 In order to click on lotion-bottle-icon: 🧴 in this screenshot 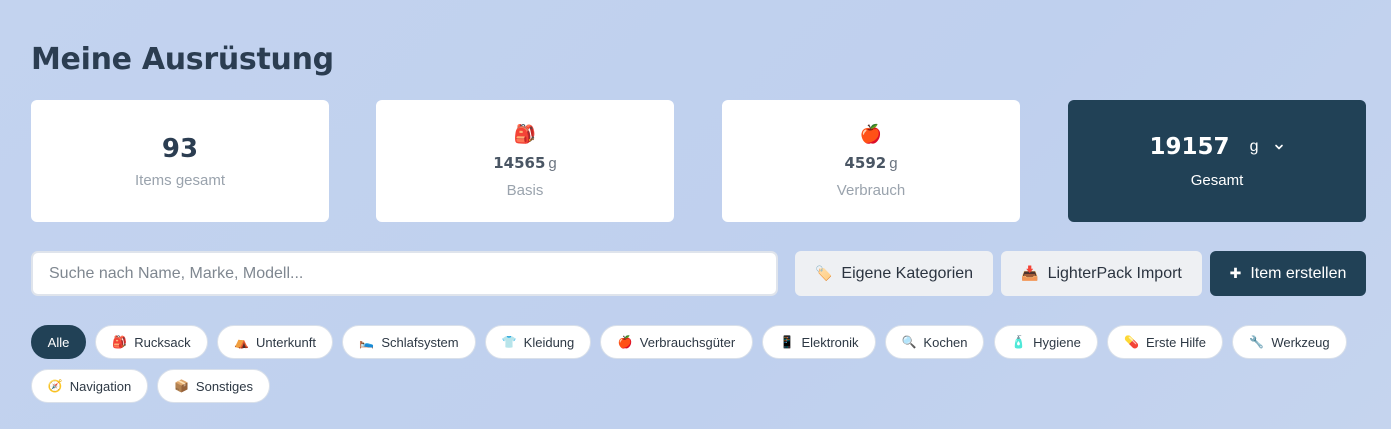, I will do `click(1019, 342)`.